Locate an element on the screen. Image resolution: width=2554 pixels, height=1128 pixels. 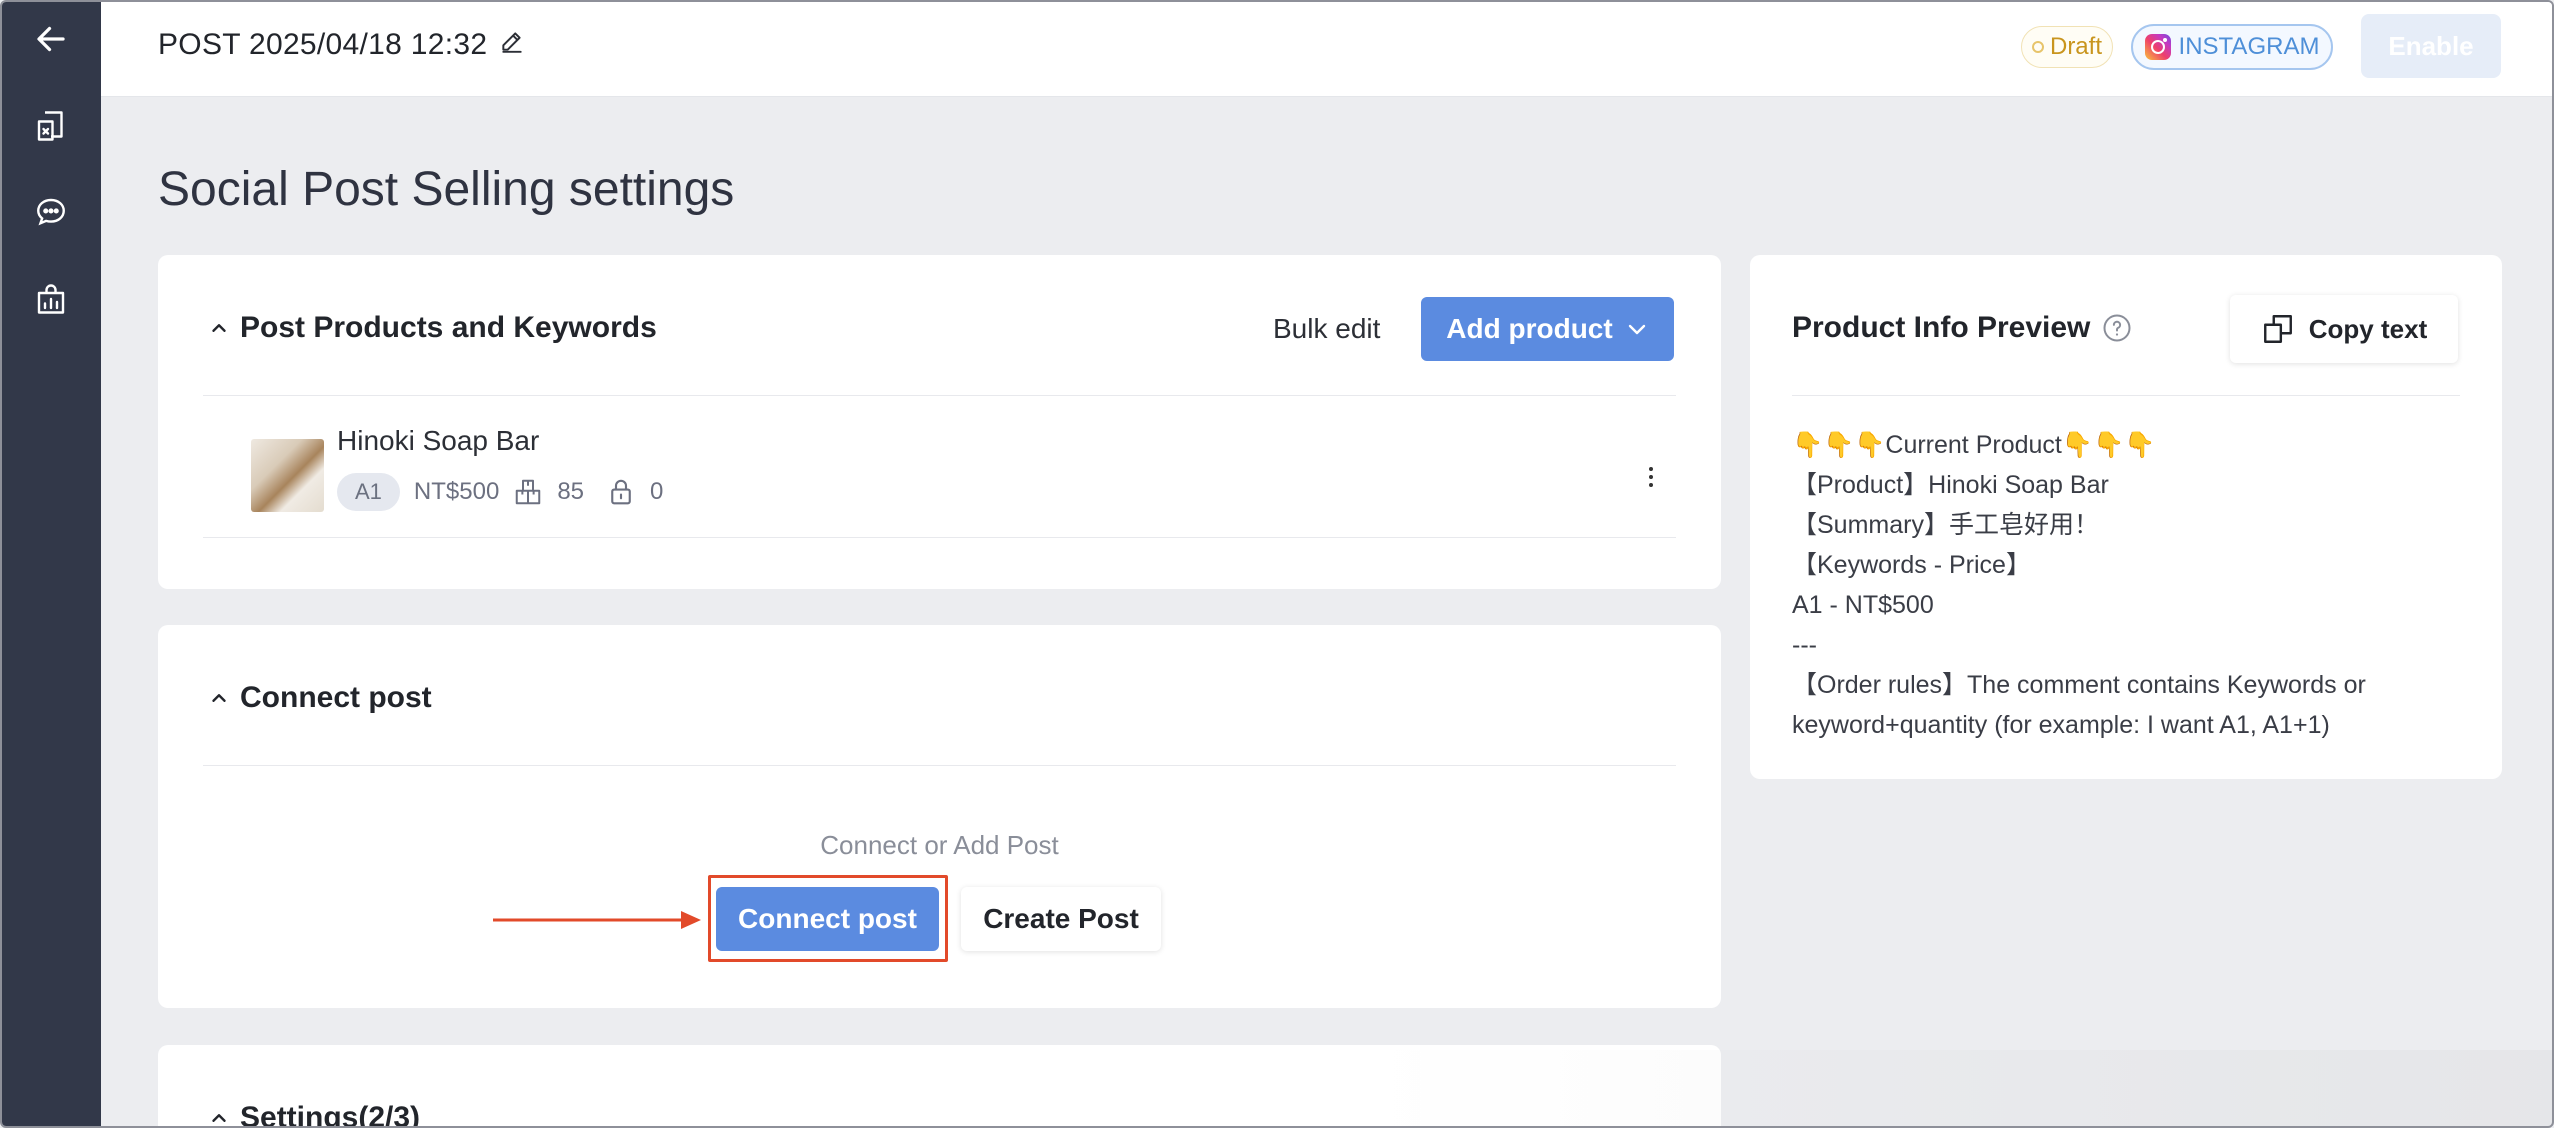
product-name: Hinoki Soap Bar is located at coordinates (438, 440).